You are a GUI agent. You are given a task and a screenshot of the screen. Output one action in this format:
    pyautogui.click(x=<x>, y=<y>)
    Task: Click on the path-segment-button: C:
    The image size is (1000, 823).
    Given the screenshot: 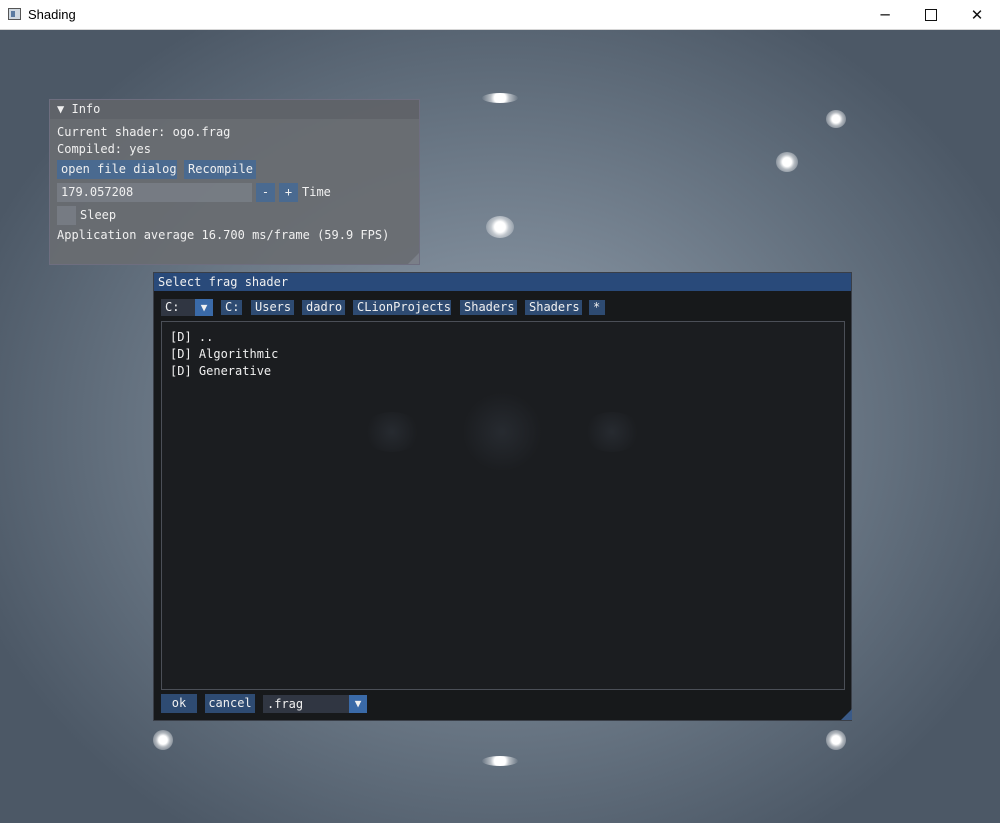 What is the action you would take?
    pyautogui.click(x=231, y=307)
    